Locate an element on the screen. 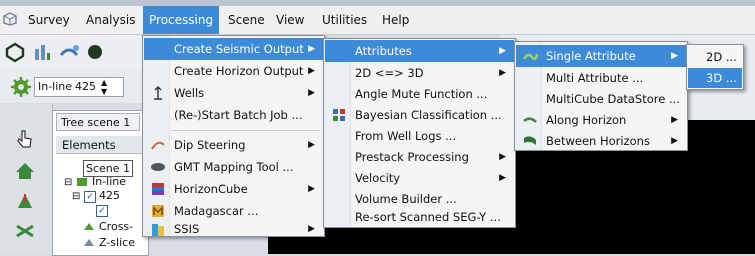  home-view-icon is located at coordinates (25, 171).